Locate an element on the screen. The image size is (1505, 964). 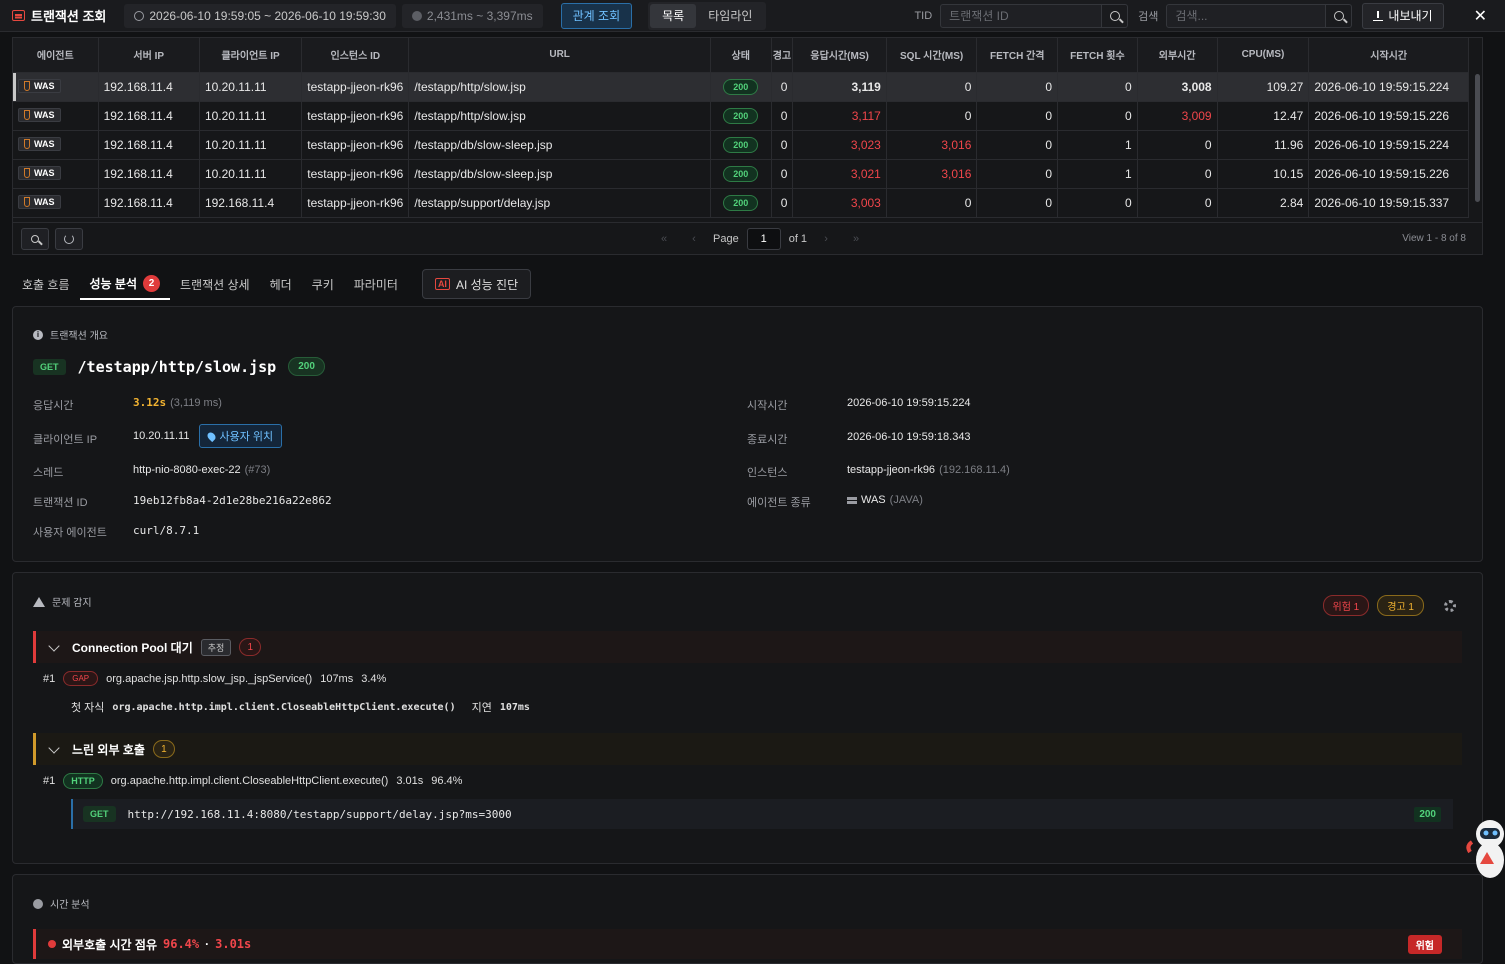
ai-assistant-mascot-icon is located at coordinates (1484, 847).